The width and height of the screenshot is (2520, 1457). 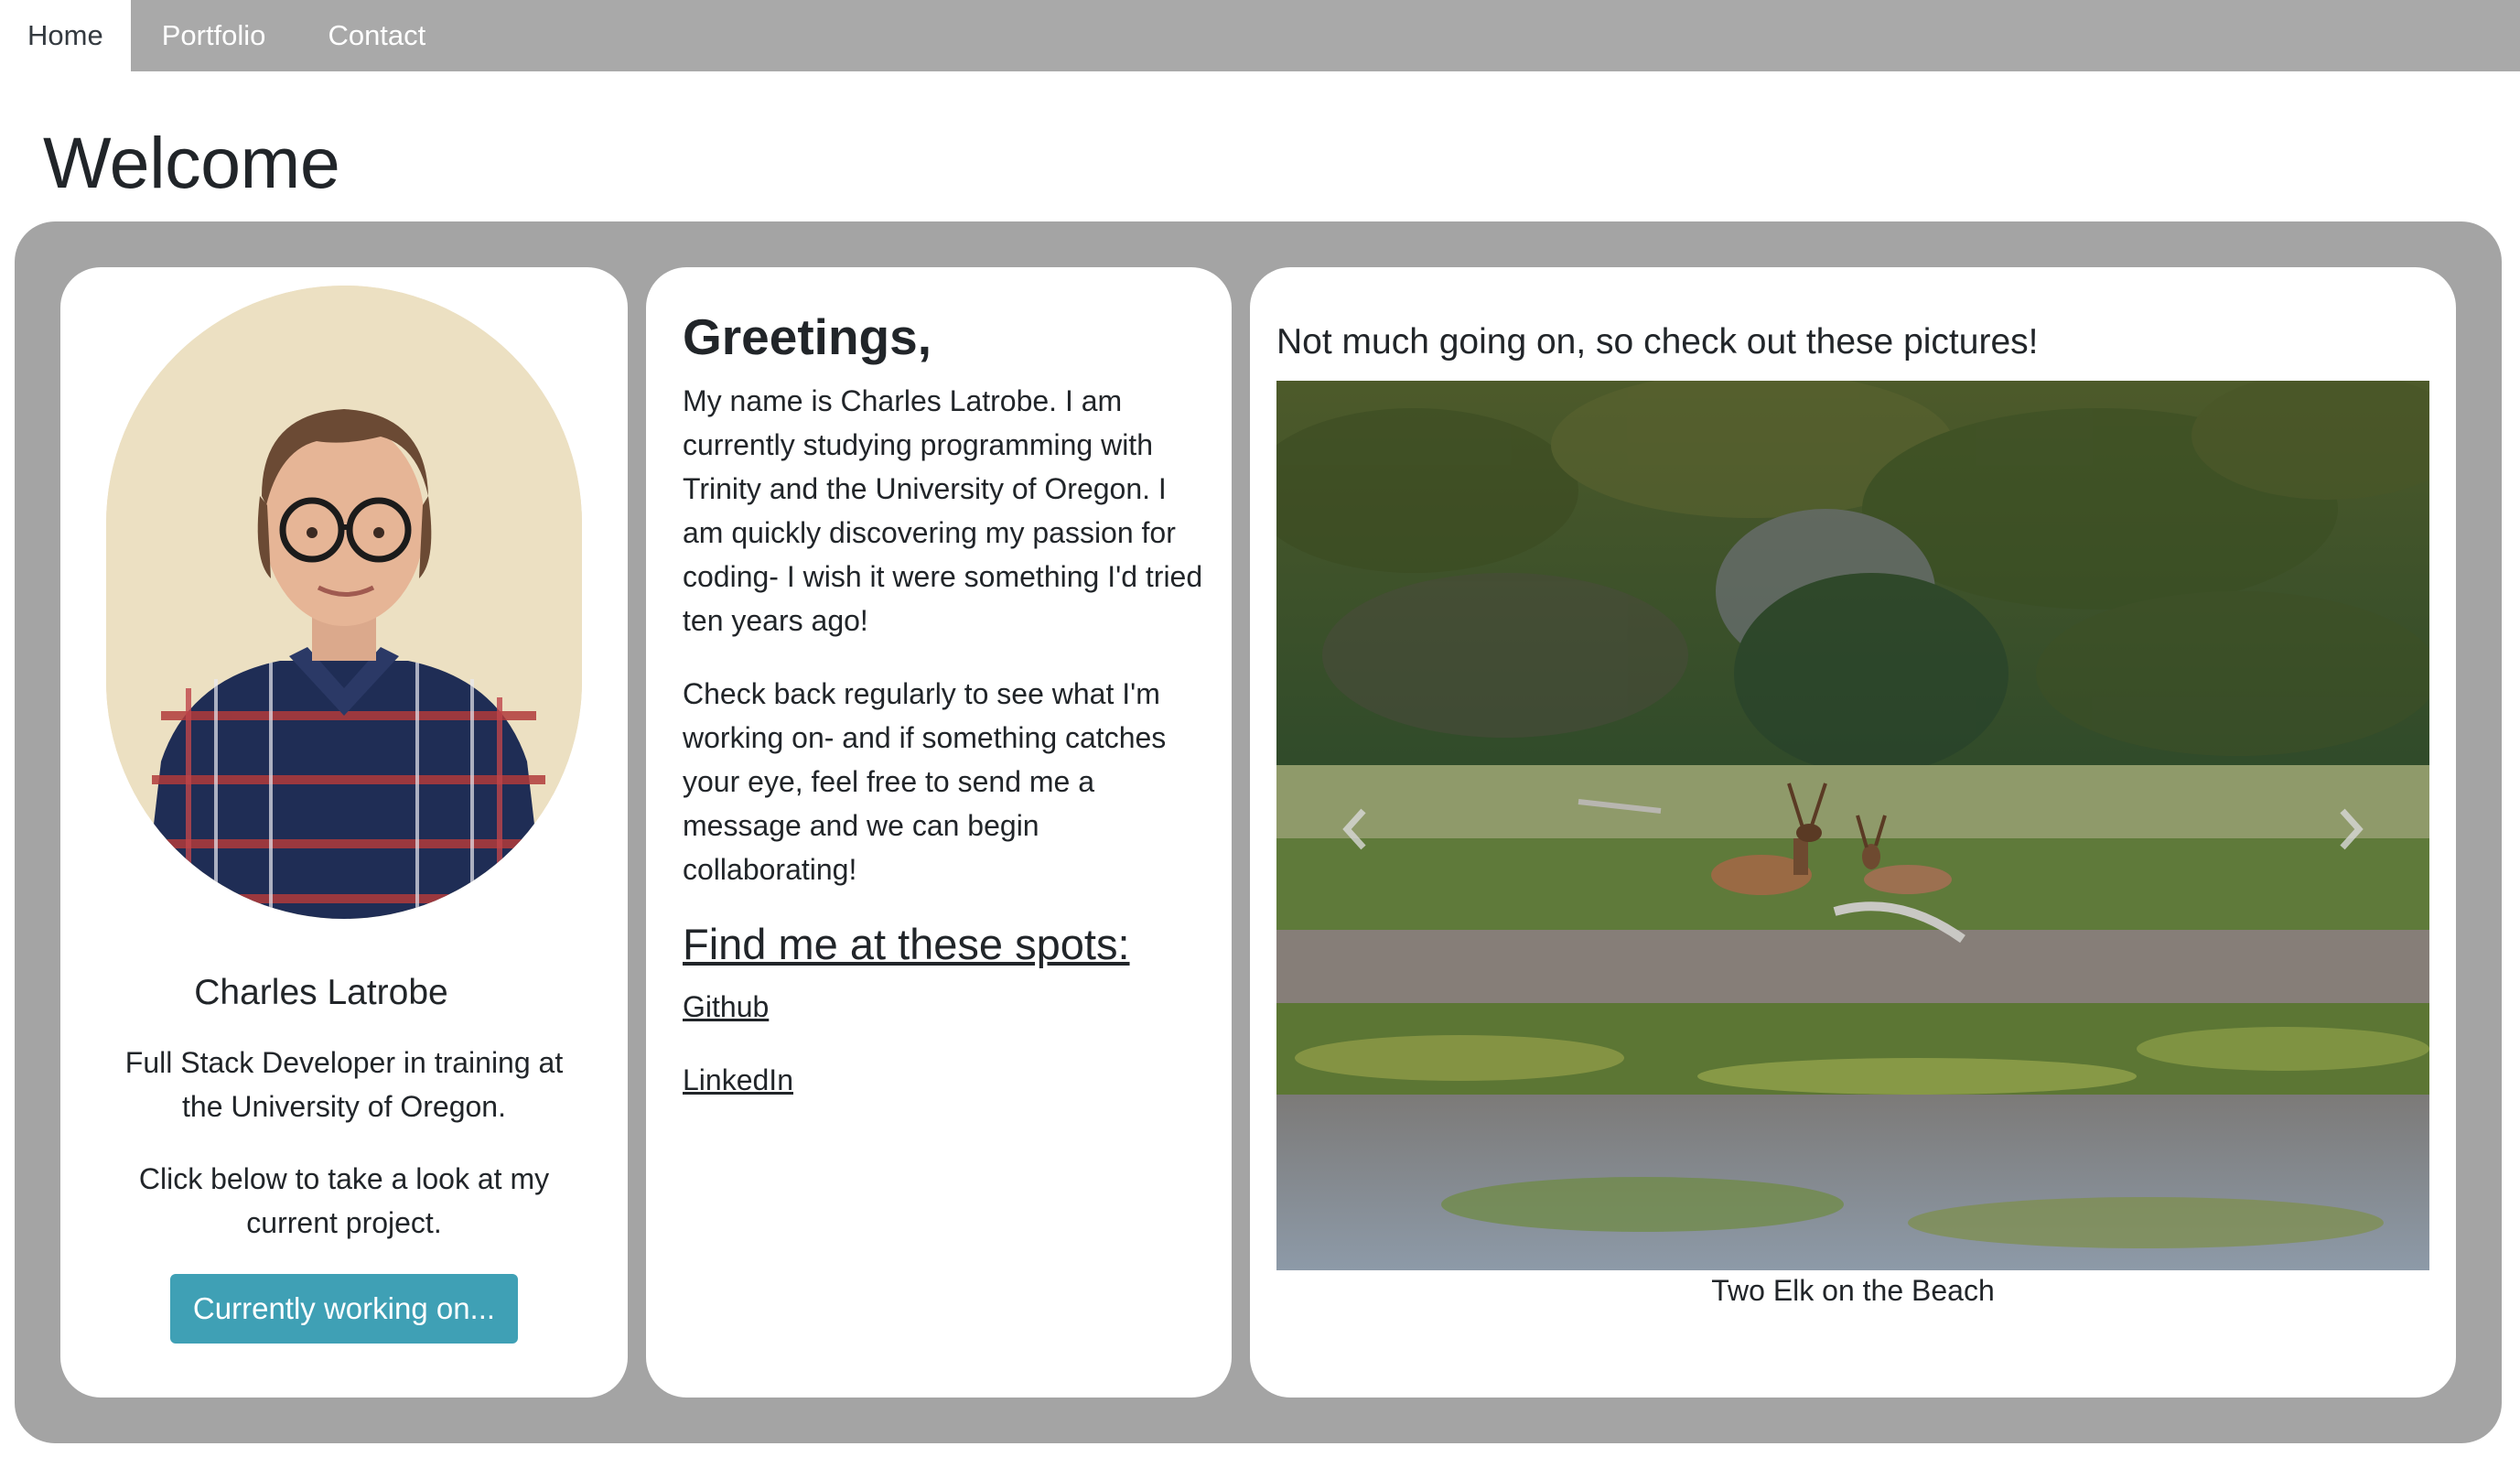 What do you see at coordinates (726, 1007) in the screenshot?
I see `github-link: Github` at bounding box center [726, 1007].